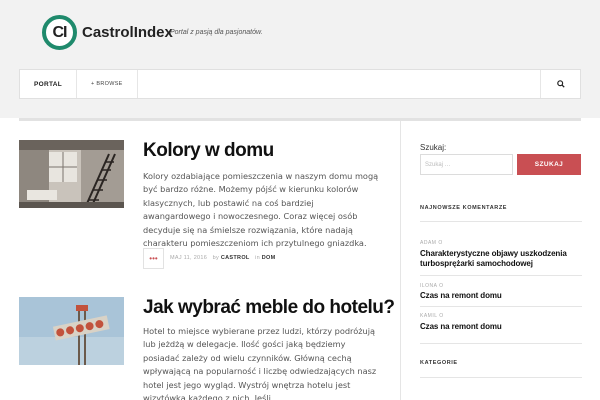 Image resolution: width=600 pixels, height=400 pixels. Describe the element at coordinates (432, 286) in the screenshot. I see `comment-author: ILONA O` at that location.